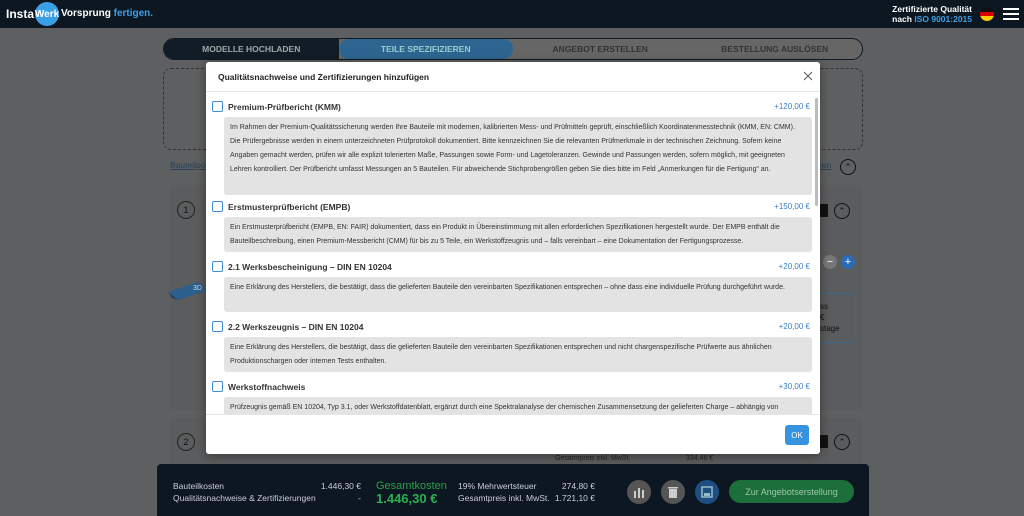 The image size is (1024, 516). Describe the element at coordinates (574, 498) in the screenshot. I see `gross-price-value: 1.721,10 €` at that location.